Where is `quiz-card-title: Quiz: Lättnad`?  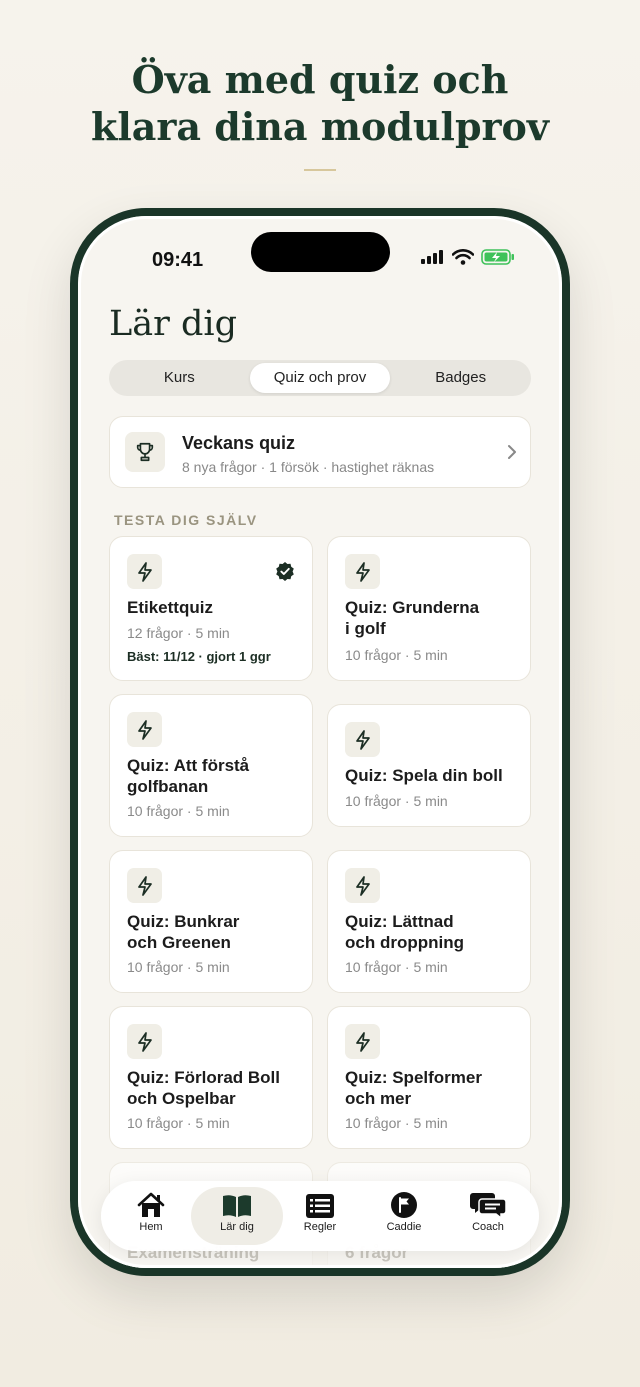 quiz-card-title: Quiz: Lättnad is located at coordinates (399, 921).